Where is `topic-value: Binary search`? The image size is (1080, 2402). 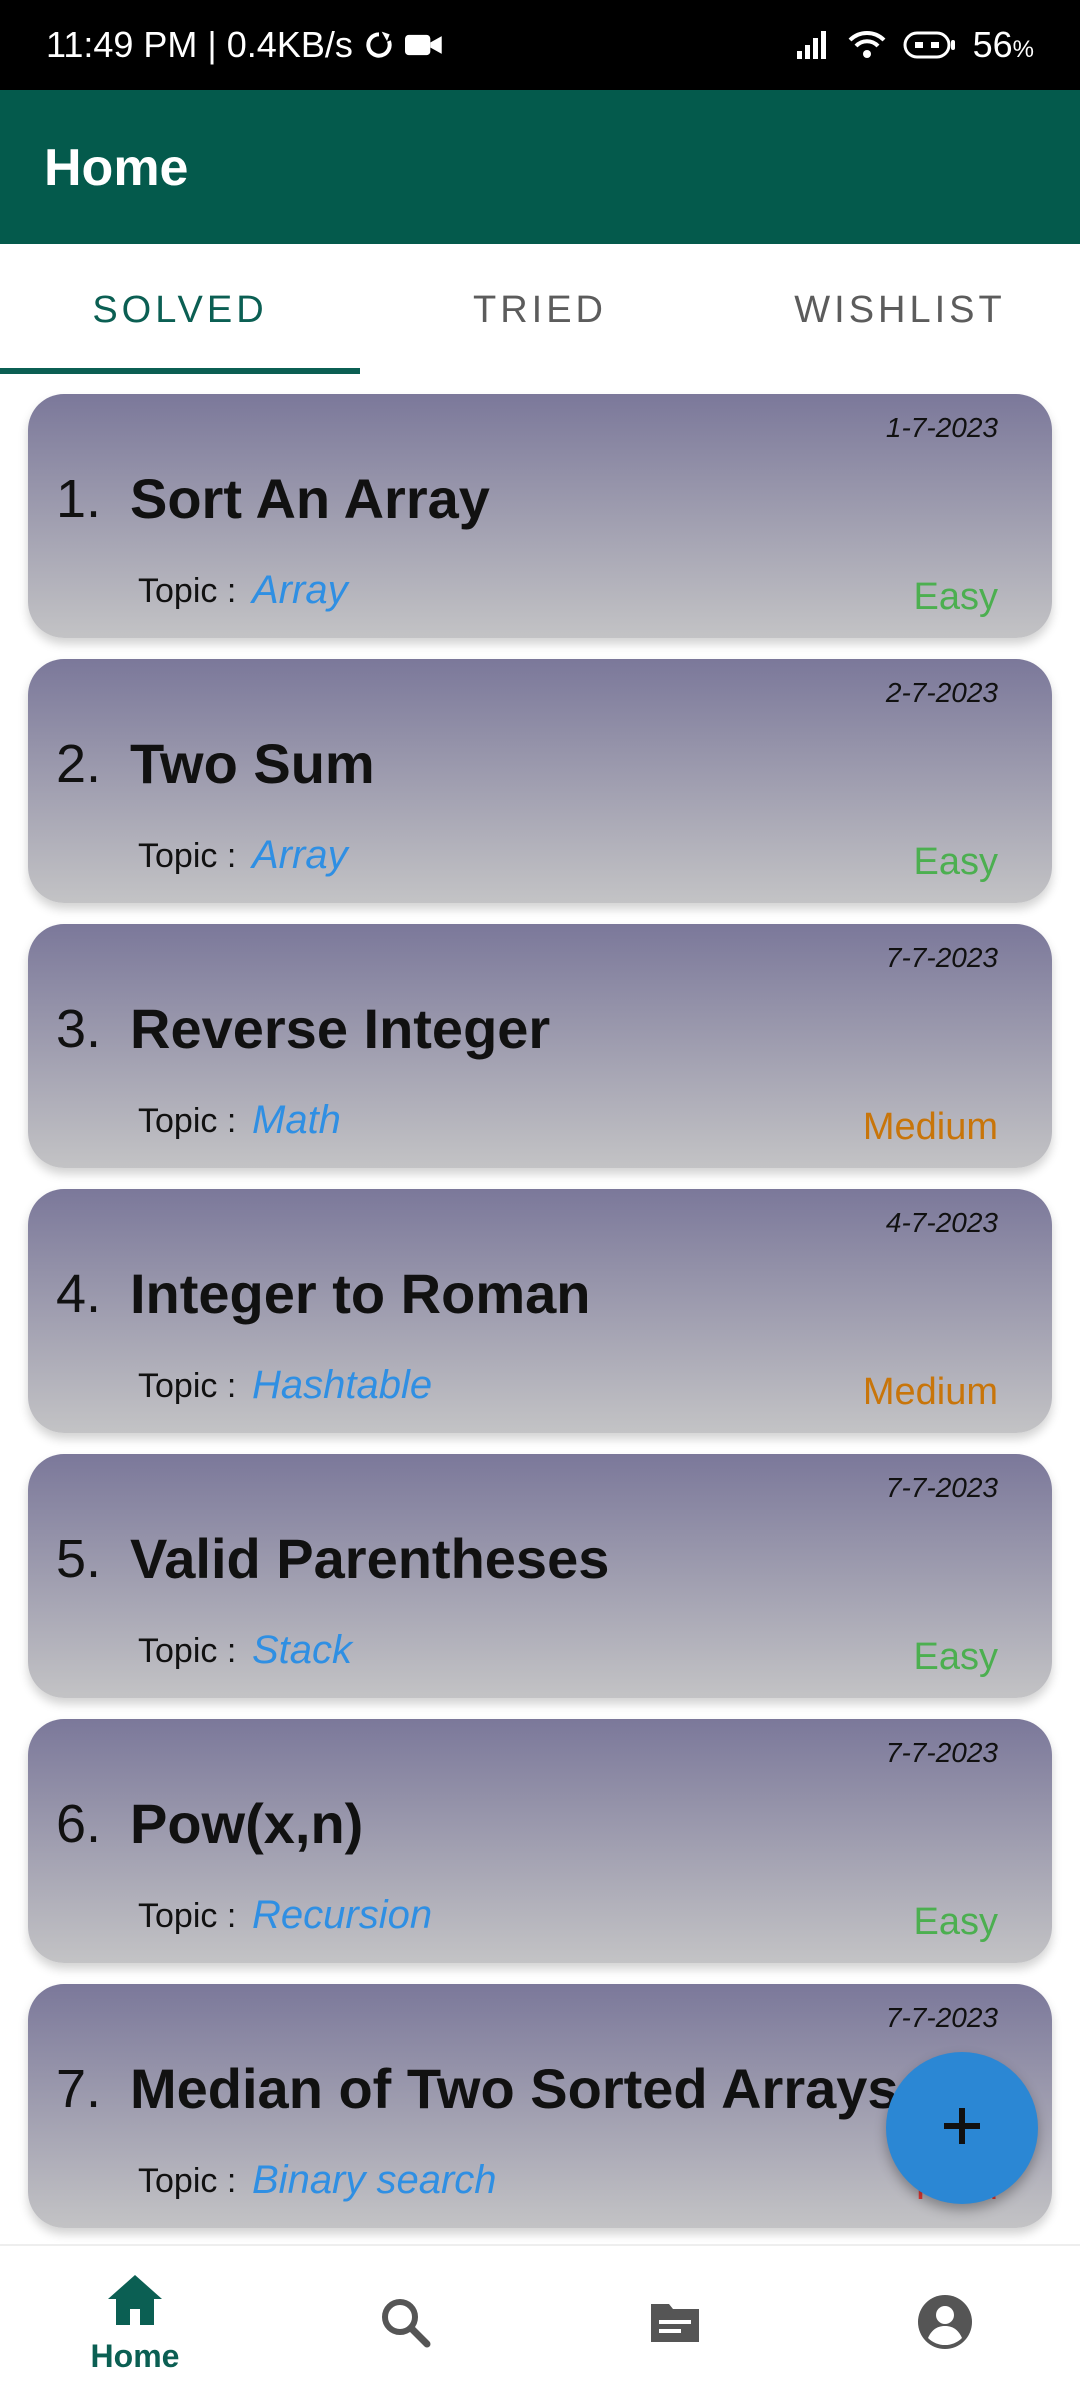
topic-value: Binary search is located at coordinates (374, 2180).